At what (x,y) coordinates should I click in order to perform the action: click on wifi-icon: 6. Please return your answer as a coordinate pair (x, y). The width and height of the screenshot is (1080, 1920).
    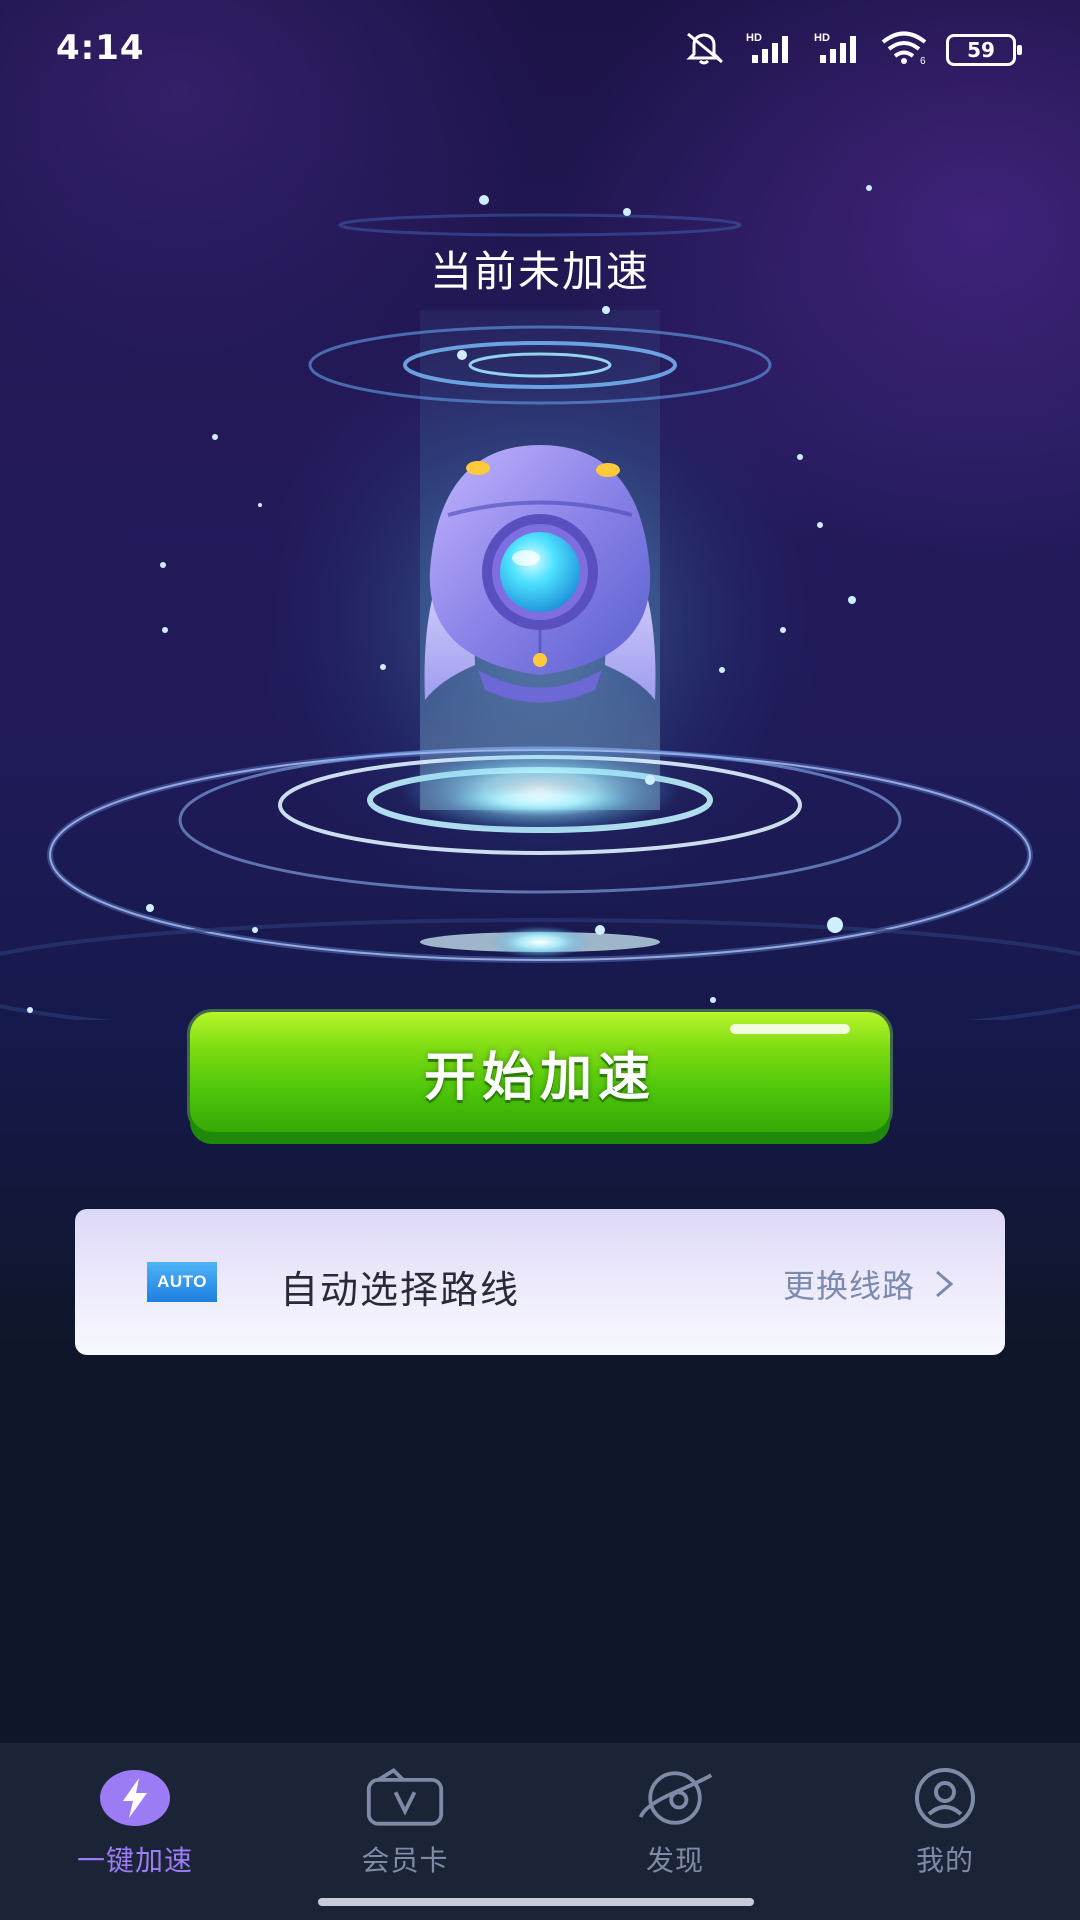
    Looking at the image, I should click on (905, 50).